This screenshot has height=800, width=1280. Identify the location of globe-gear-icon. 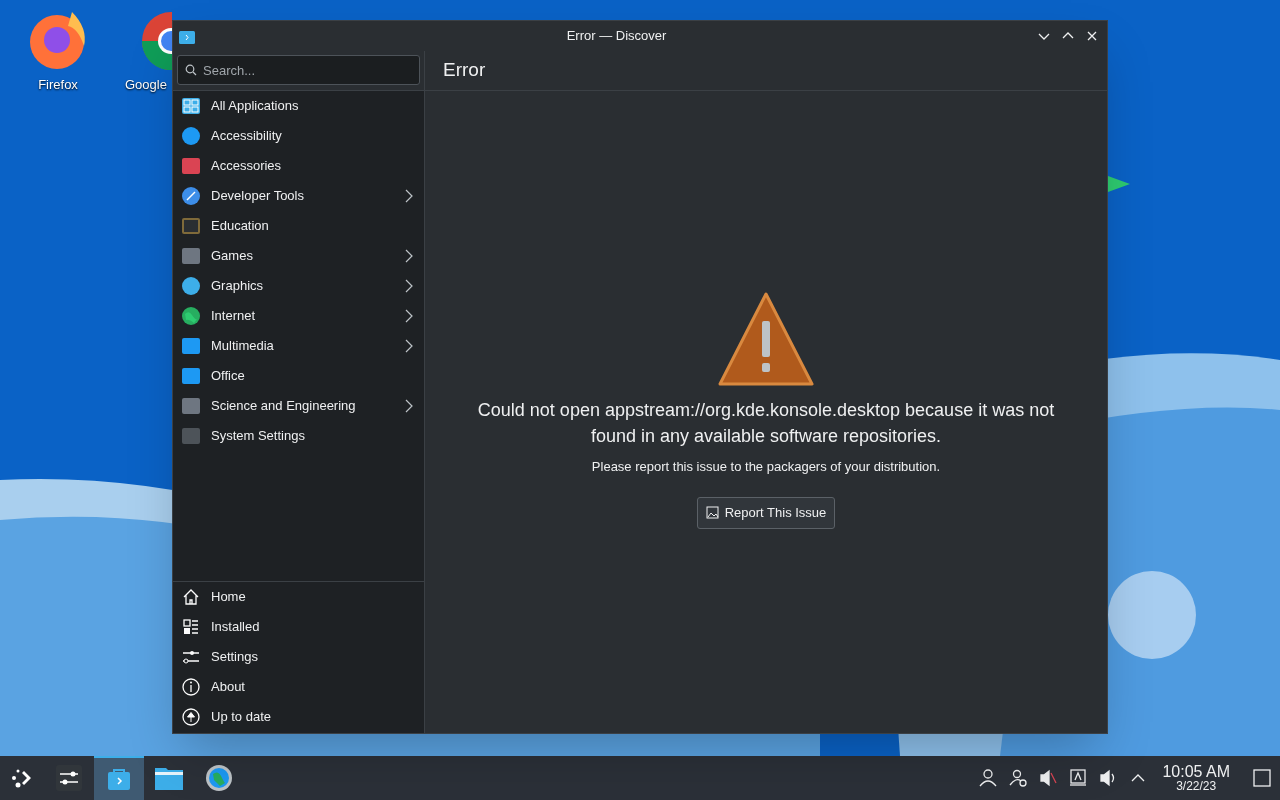
(219, 778).